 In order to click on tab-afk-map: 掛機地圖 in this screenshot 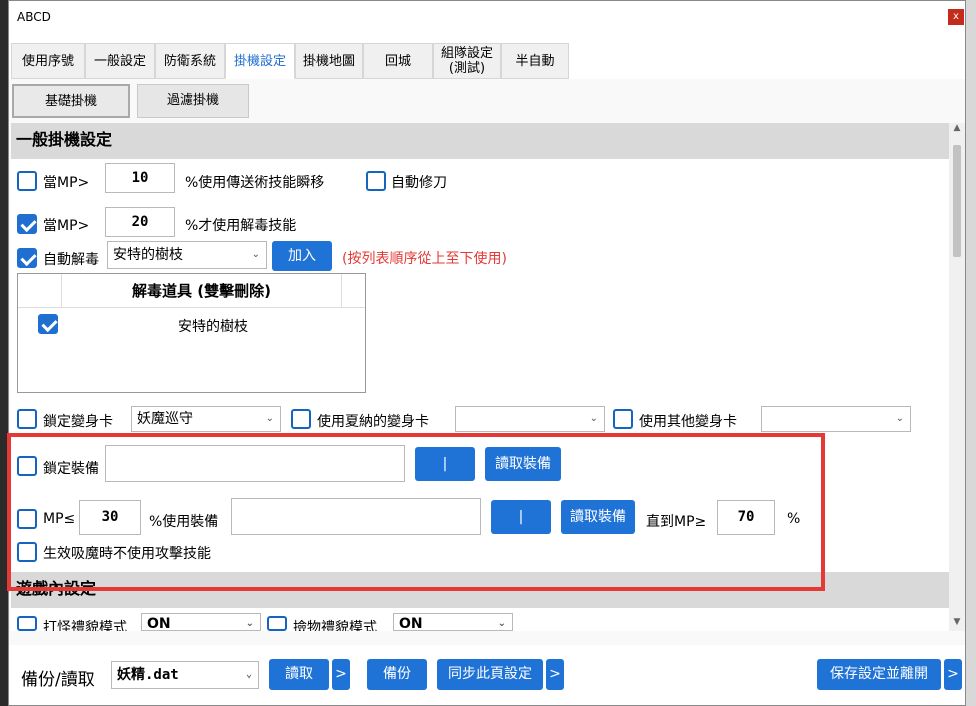, I will do `click(329, 61)`.